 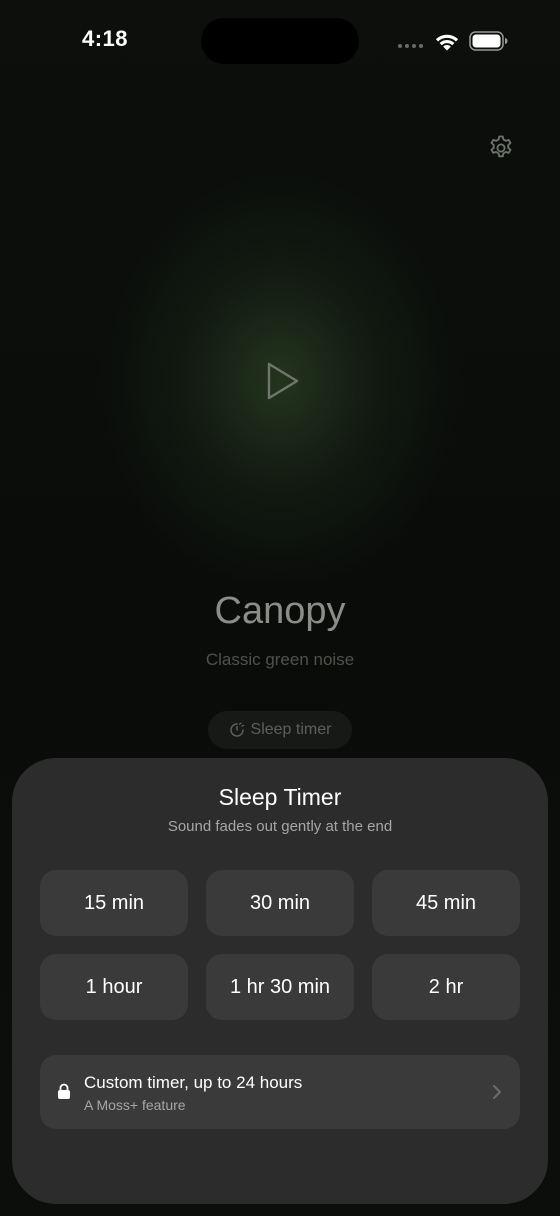 I want to click on timer-option-15-min: 15 min, so click(x=114, y=903).